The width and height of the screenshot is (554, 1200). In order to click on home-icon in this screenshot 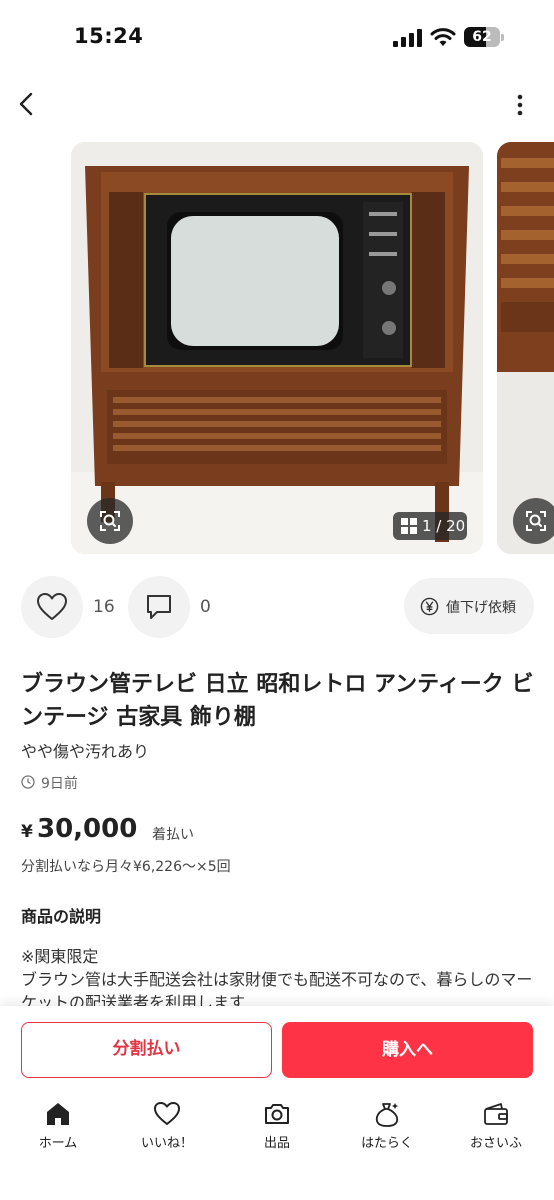, I will do `click(58, 1114)`.